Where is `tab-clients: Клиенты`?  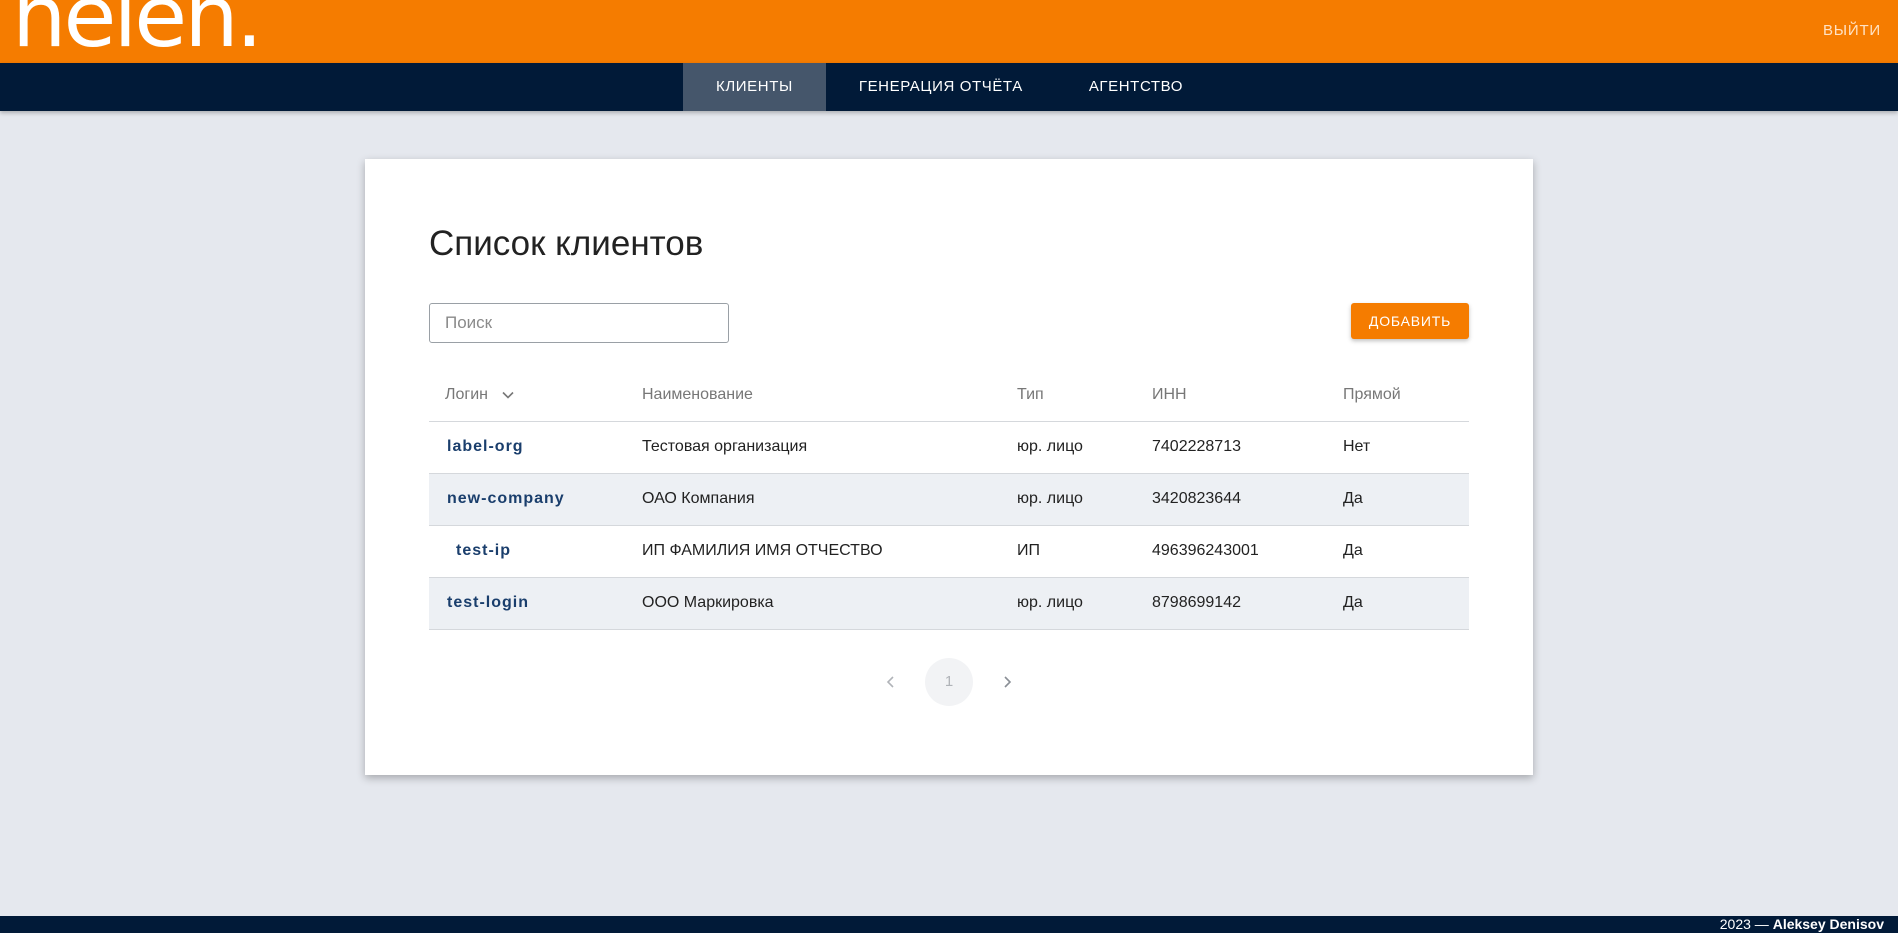 tab-clients: Клиенты is located at coordinates (754, 87).